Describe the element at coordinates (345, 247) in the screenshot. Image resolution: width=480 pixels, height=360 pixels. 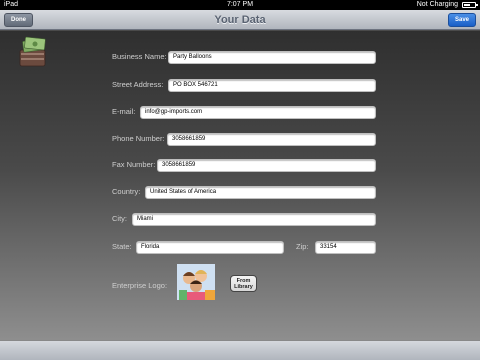
I see `zip-field: 33154` at that location.